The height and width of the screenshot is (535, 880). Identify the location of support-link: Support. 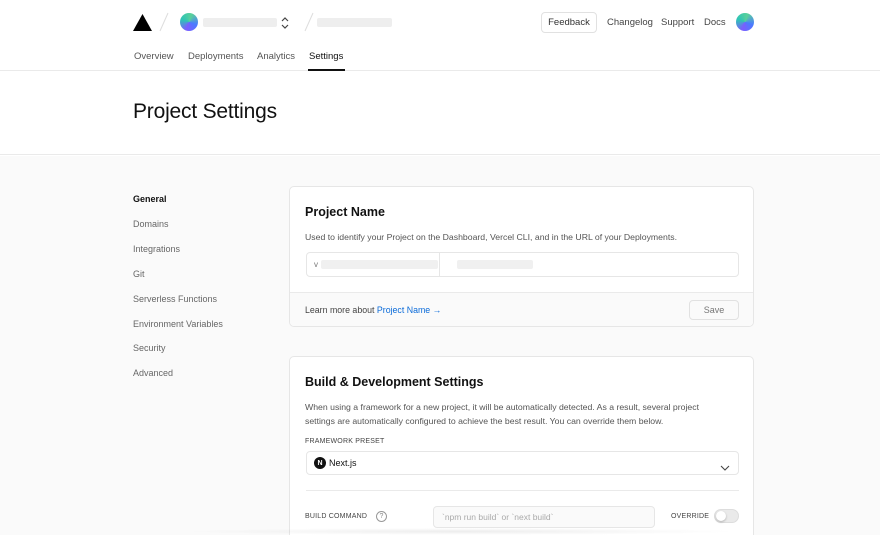
(677, 22).